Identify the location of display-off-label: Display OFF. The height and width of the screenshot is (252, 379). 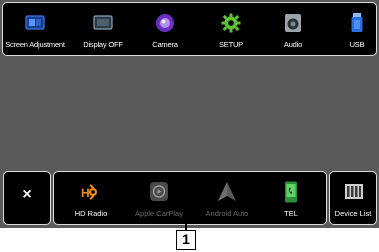
(103, 44).